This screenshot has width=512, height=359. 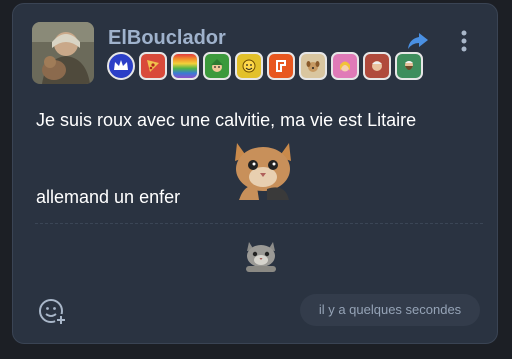 I want to click on share-arrow-icon, so click(x=418, y=41).